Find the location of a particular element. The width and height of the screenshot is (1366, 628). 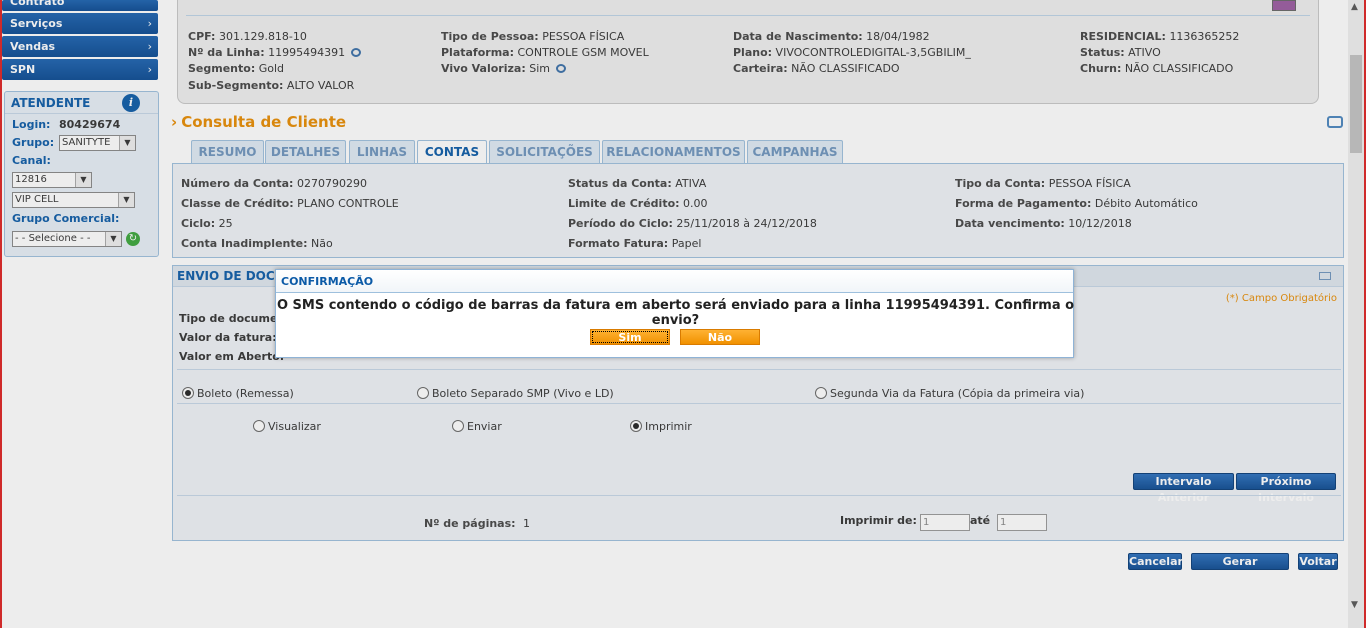

confirm-no-button: Não is located at coordinates (720, 337).